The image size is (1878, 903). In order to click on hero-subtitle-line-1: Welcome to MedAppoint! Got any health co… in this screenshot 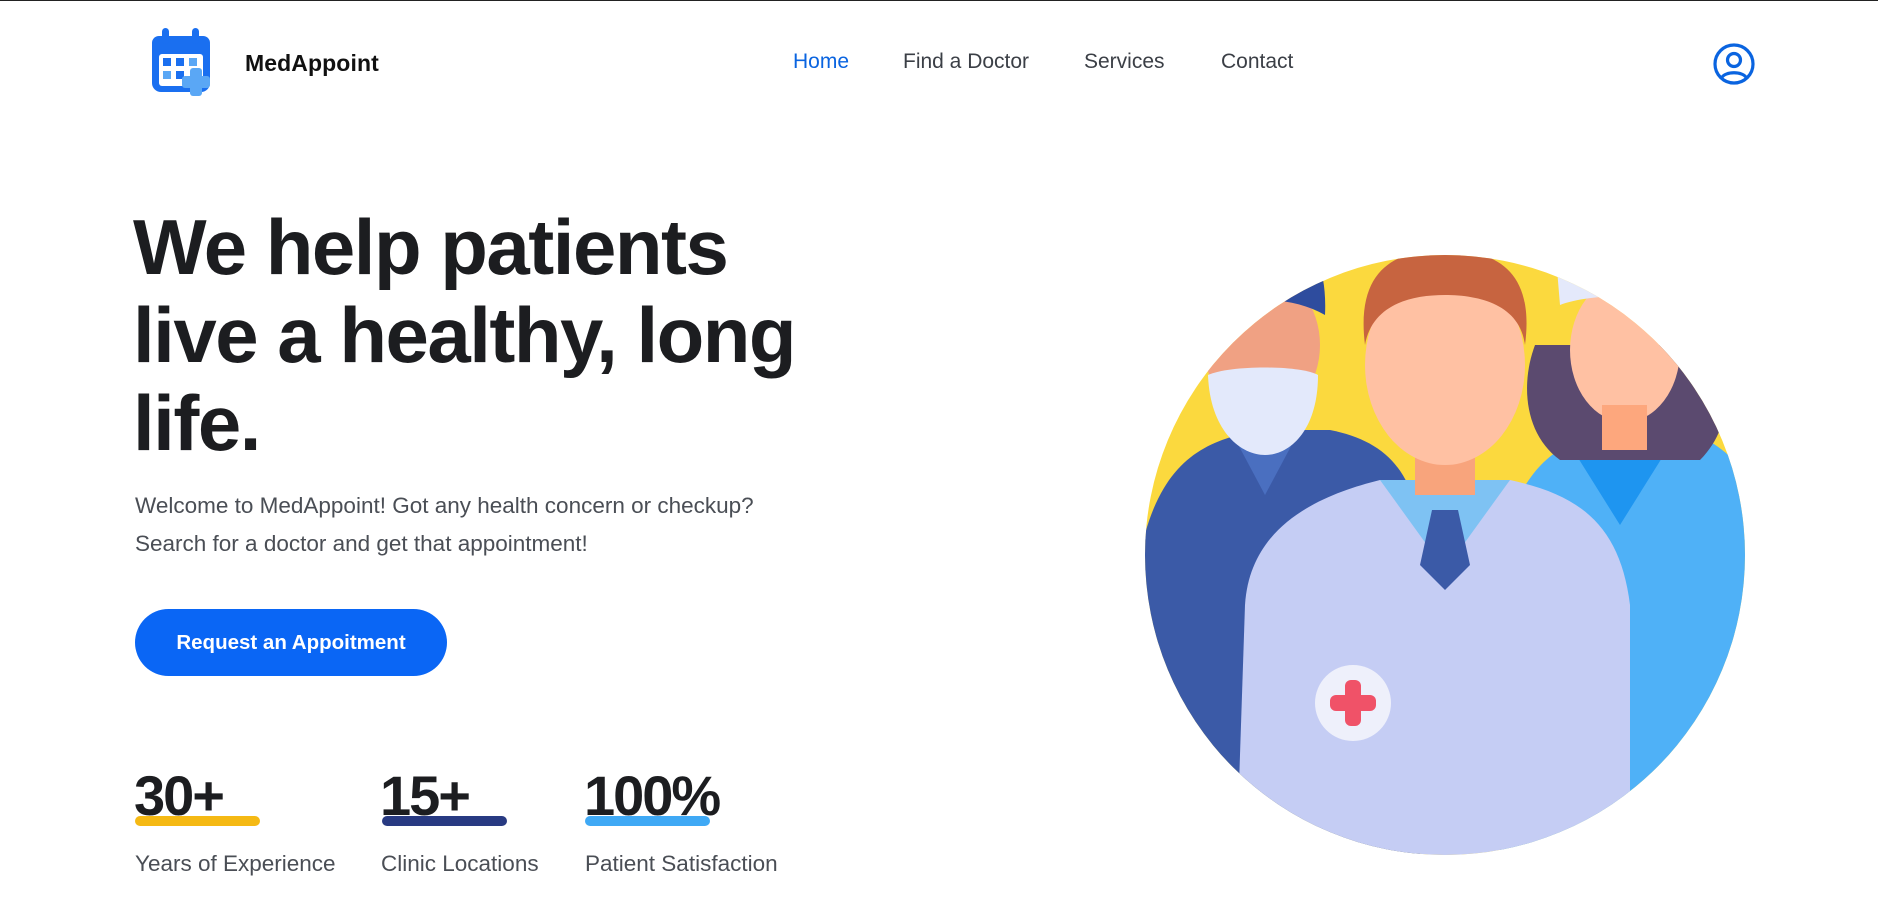, I will do `click(444, 505)`.